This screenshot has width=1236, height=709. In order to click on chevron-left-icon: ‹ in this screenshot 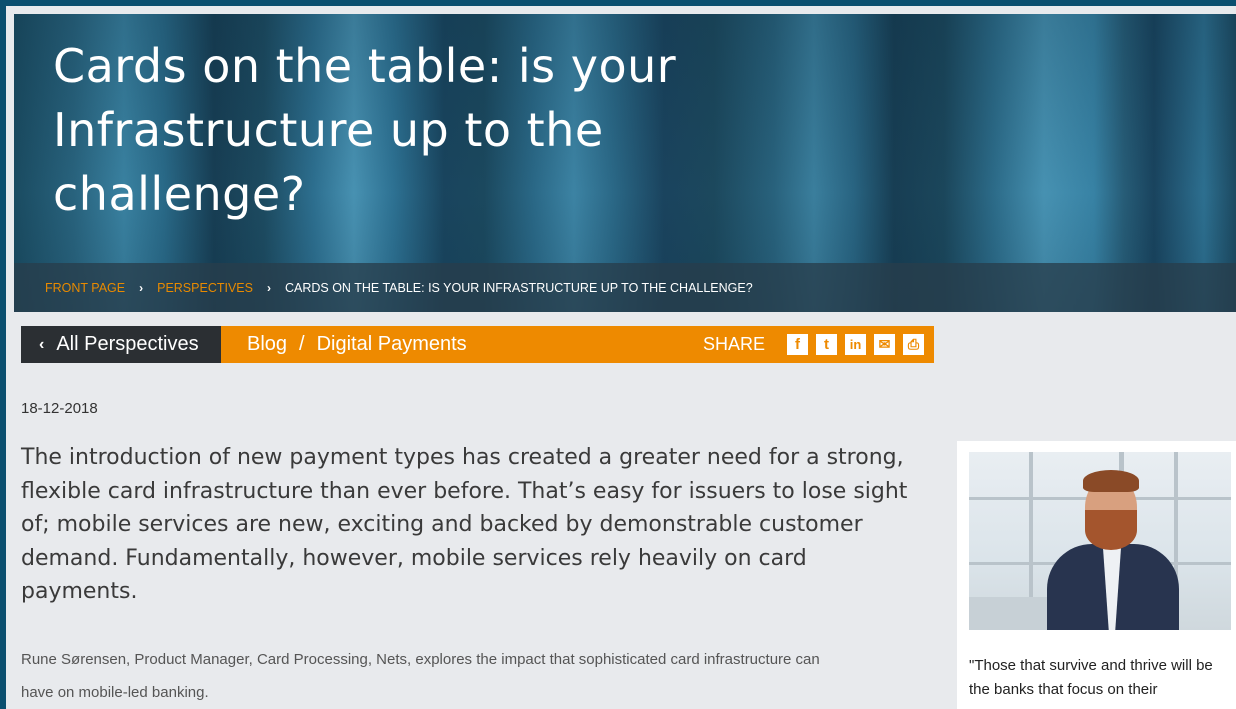, I will do `click(42, 344)`.